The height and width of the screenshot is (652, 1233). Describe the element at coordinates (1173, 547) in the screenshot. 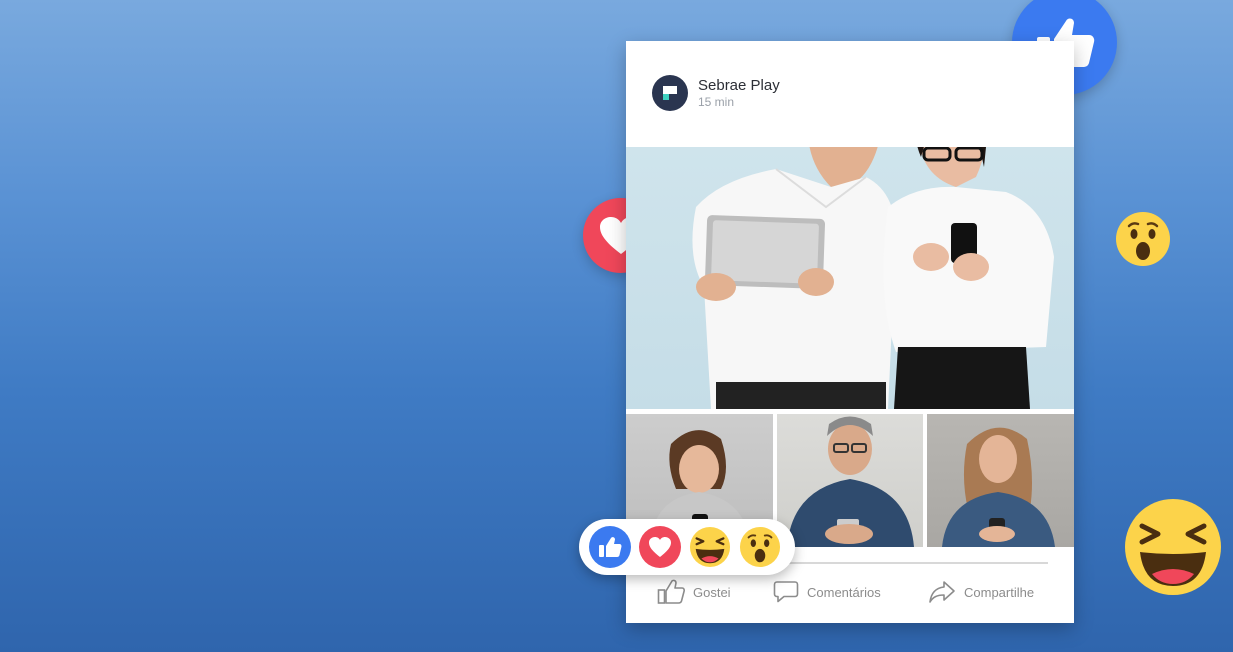

I see `floating-haha-icon` at that location.